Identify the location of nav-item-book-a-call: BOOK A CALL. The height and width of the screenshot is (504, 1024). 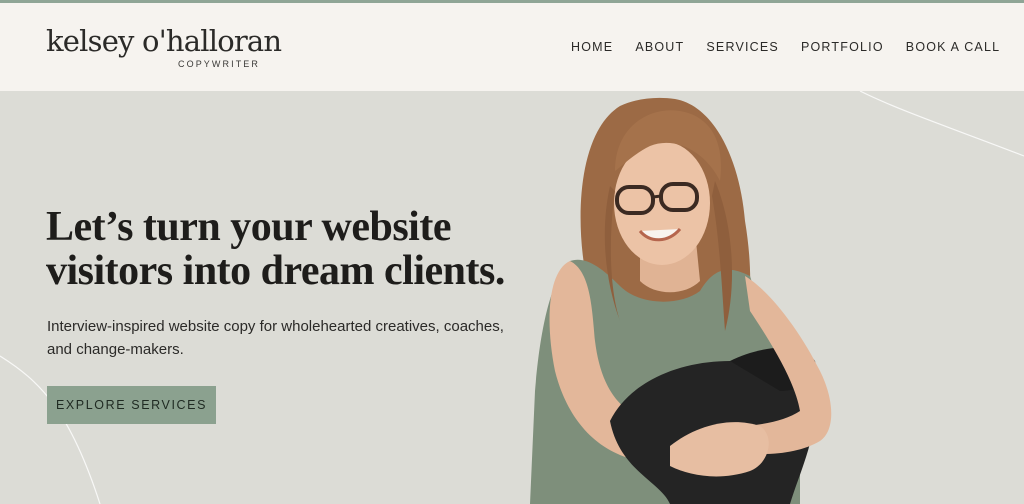
(953, 47).